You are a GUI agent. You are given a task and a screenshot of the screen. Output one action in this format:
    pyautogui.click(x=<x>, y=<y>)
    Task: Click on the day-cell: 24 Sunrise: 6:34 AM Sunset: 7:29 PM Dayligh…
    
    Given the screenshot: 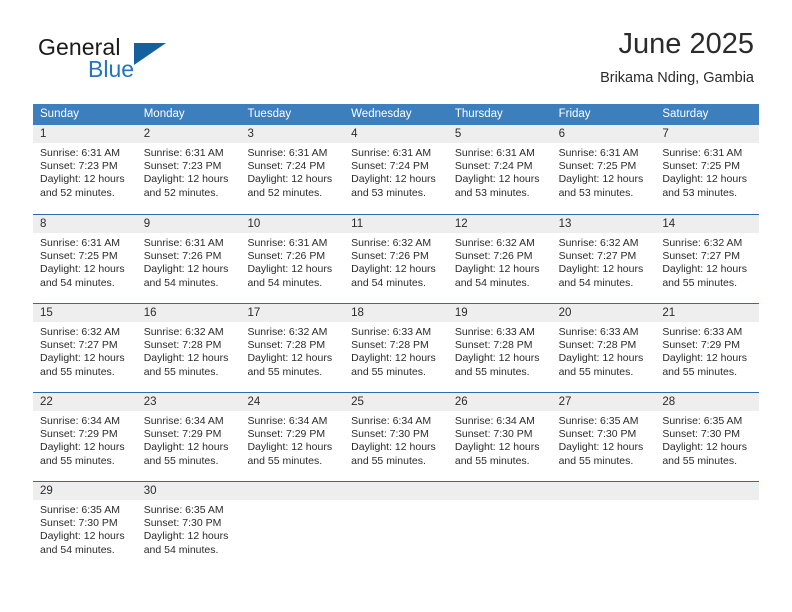 What is the action you would take?
    pyautogui.click(x=292, y=437)
    